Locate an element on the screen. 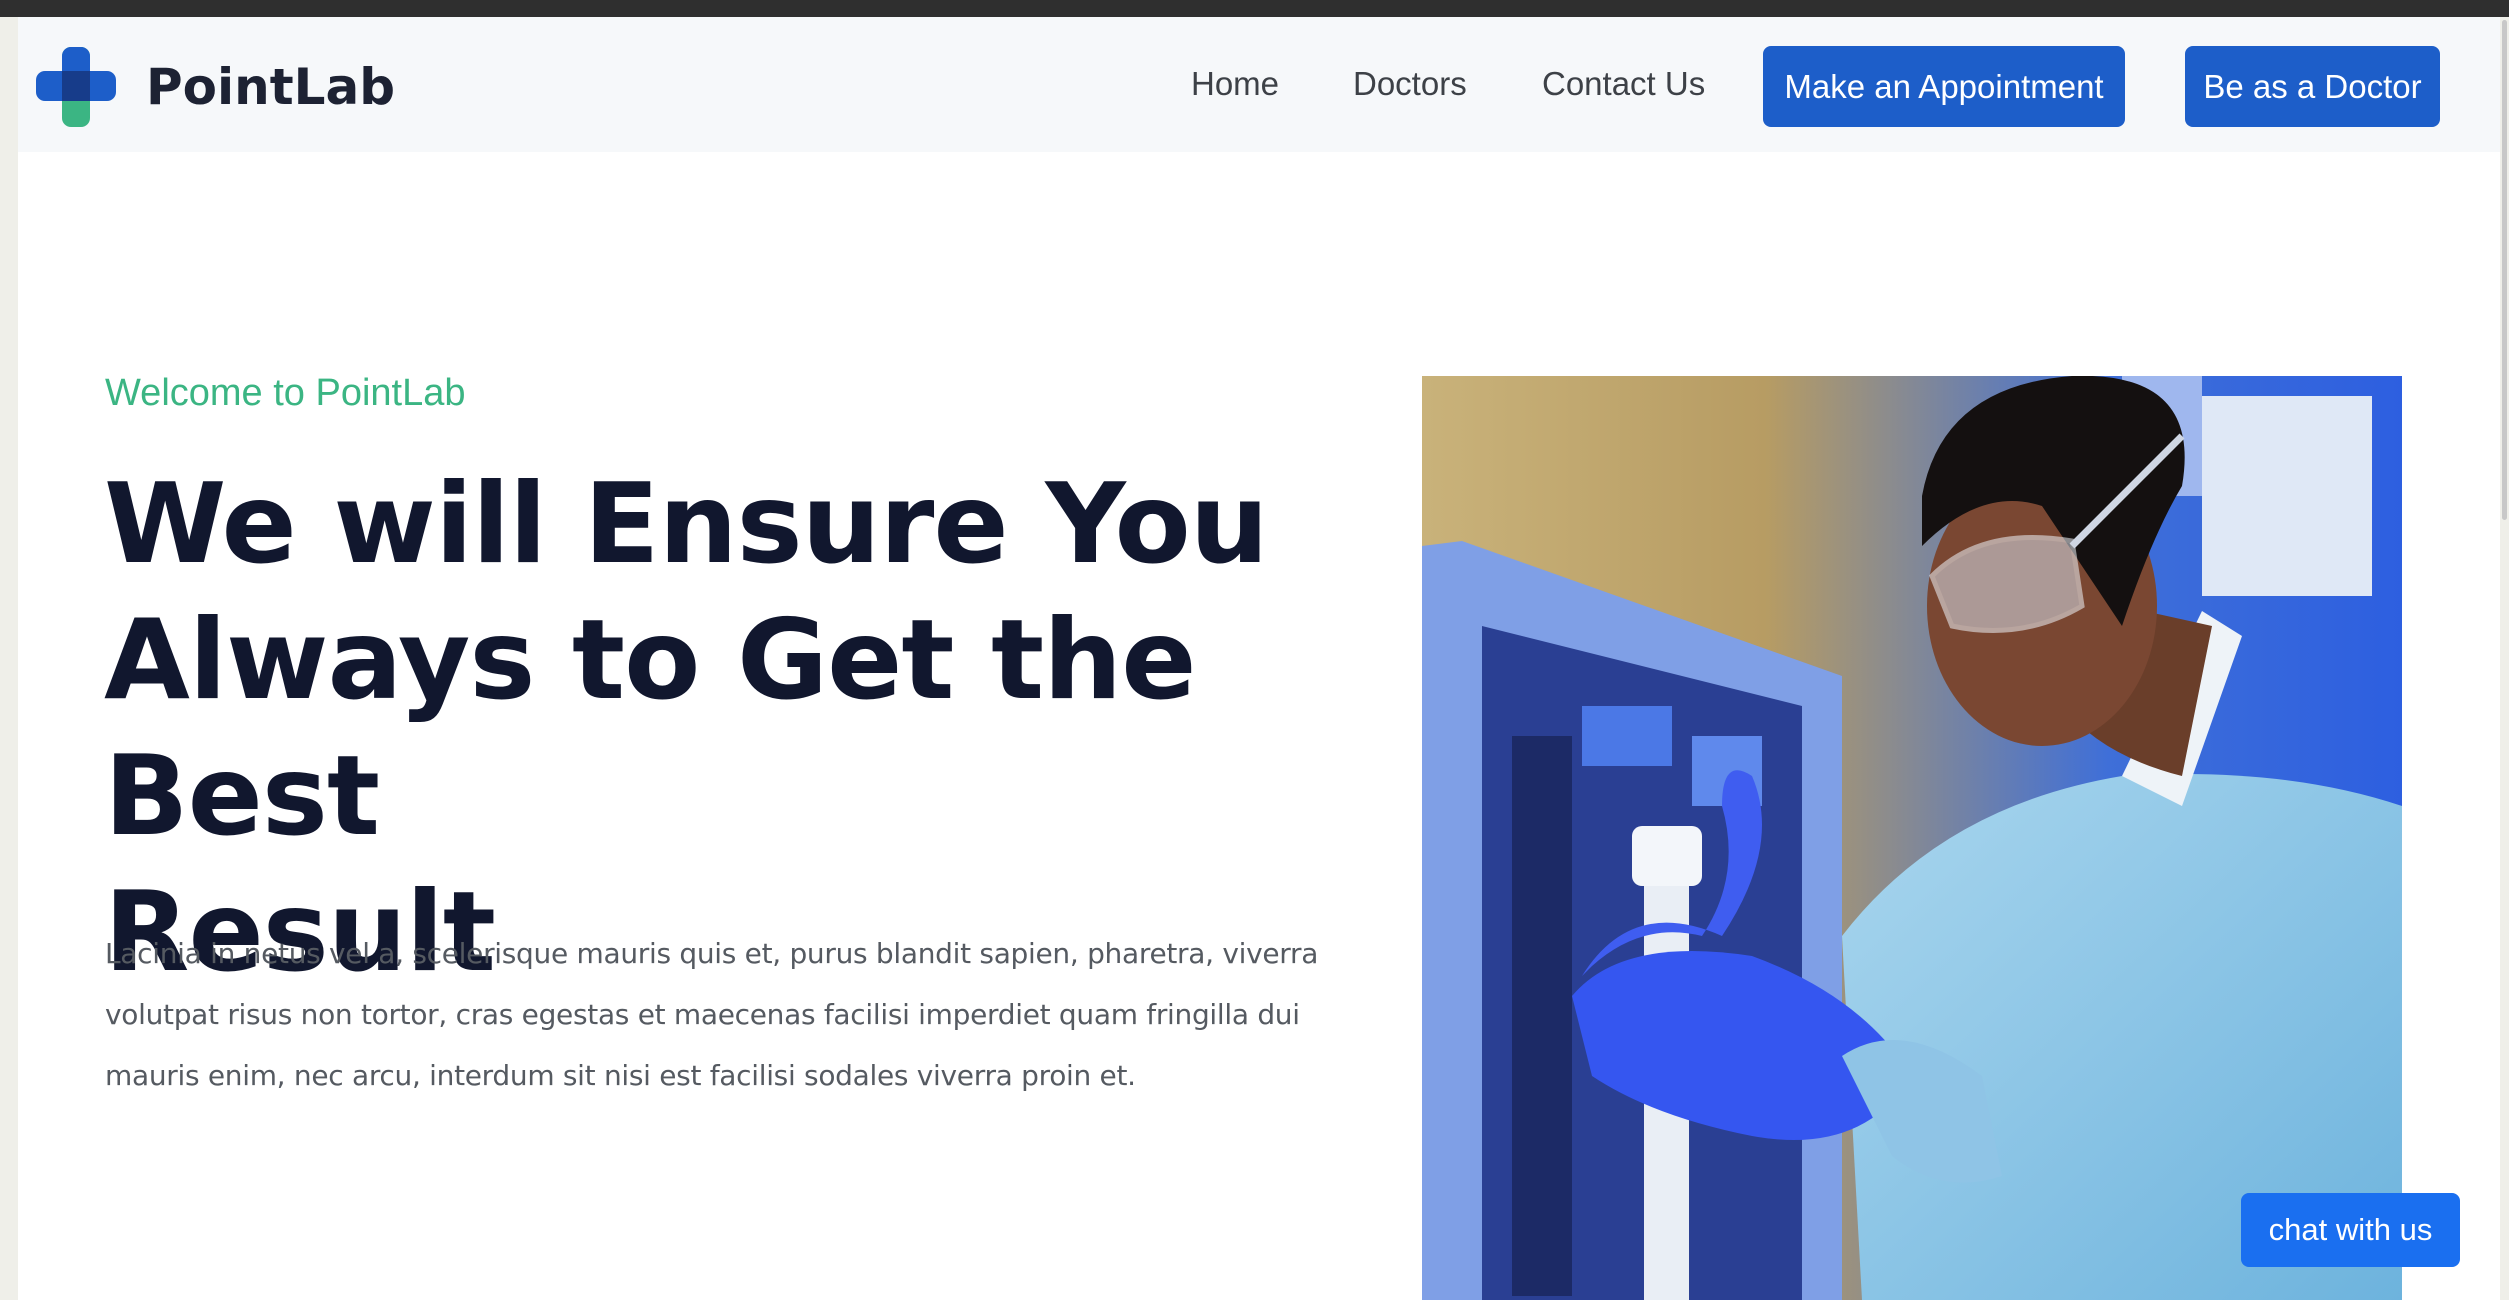 This screenshot has width=2509, height=1300. nav-link-doctors: Doctors is located at coordinates (1410, 84).